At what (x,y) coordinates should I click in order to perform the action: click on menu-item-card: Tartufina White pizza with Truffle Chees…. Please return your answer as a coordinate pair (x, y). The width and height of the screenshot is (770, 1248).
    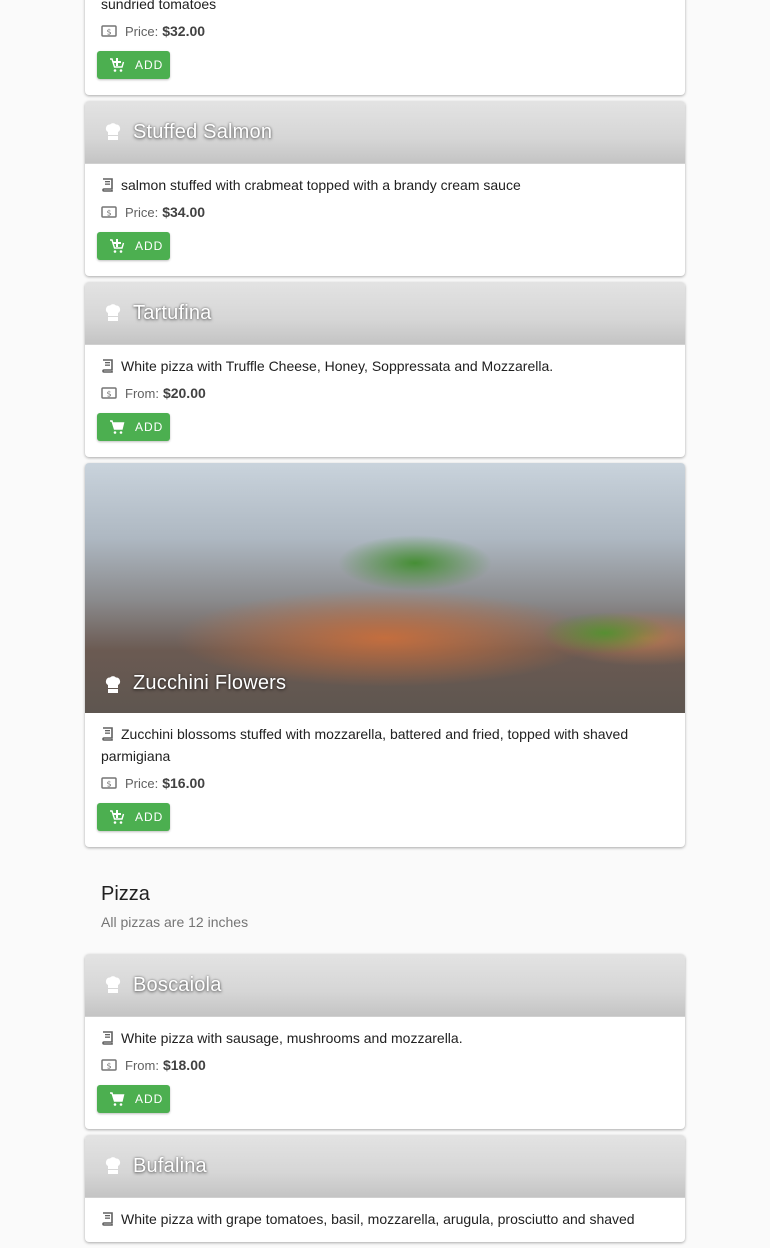
    Looking at the image, I should click on (385, 369).